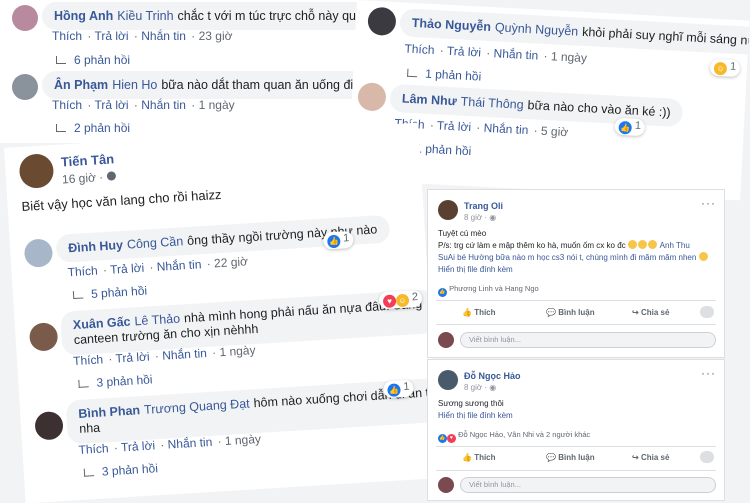  I want to click on tagged-user: Công Cần, so click(155, 242).